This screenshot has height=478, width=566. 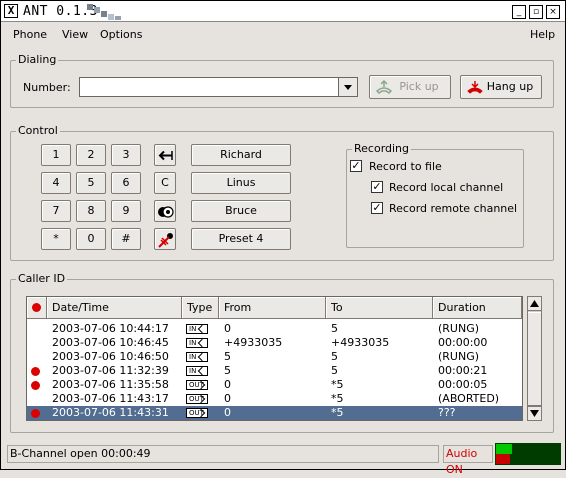 I want to click on cell-from: +4933035, so click(x=253, y=342).